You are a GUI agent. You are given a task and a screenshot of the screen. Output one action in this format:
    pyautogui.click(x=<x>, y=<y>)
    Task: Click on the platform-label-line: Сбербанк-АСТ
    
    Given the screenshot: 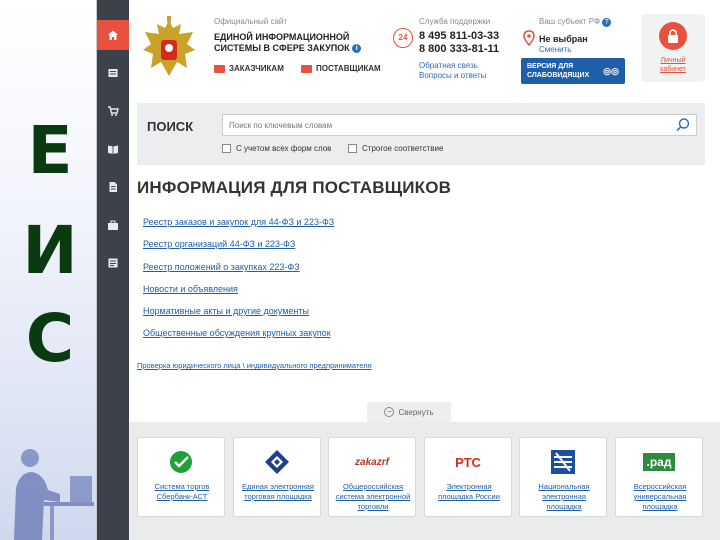 What is the action you would take?
    pyautogui.click(x=182, y=496)
    